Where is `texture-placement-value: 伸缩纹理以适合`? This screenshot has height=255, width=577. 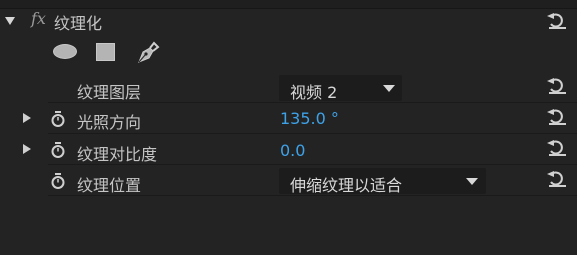 texture-placement-value: 伸缩纹理以适合 is located at coordinates (346, 185).